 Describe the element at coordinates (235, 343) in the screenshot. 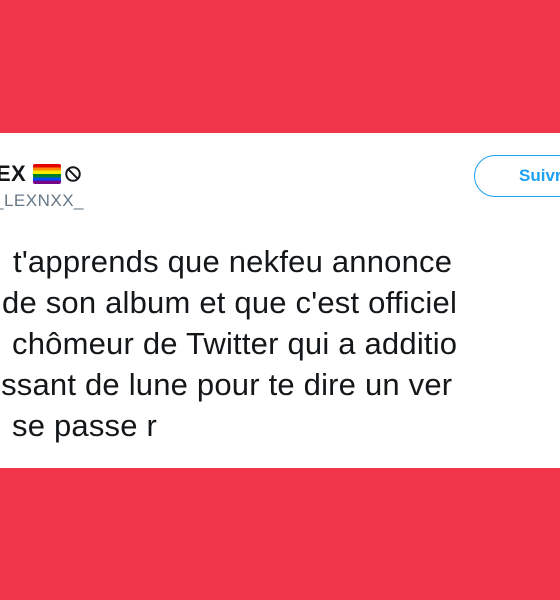

I see `tweet-text-line: chômeur de Twitter qui a additio` at that location.